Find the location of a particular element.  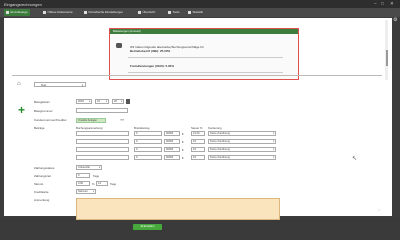

belegdatum-day-select: 26 is located at coordinates (118, 101).